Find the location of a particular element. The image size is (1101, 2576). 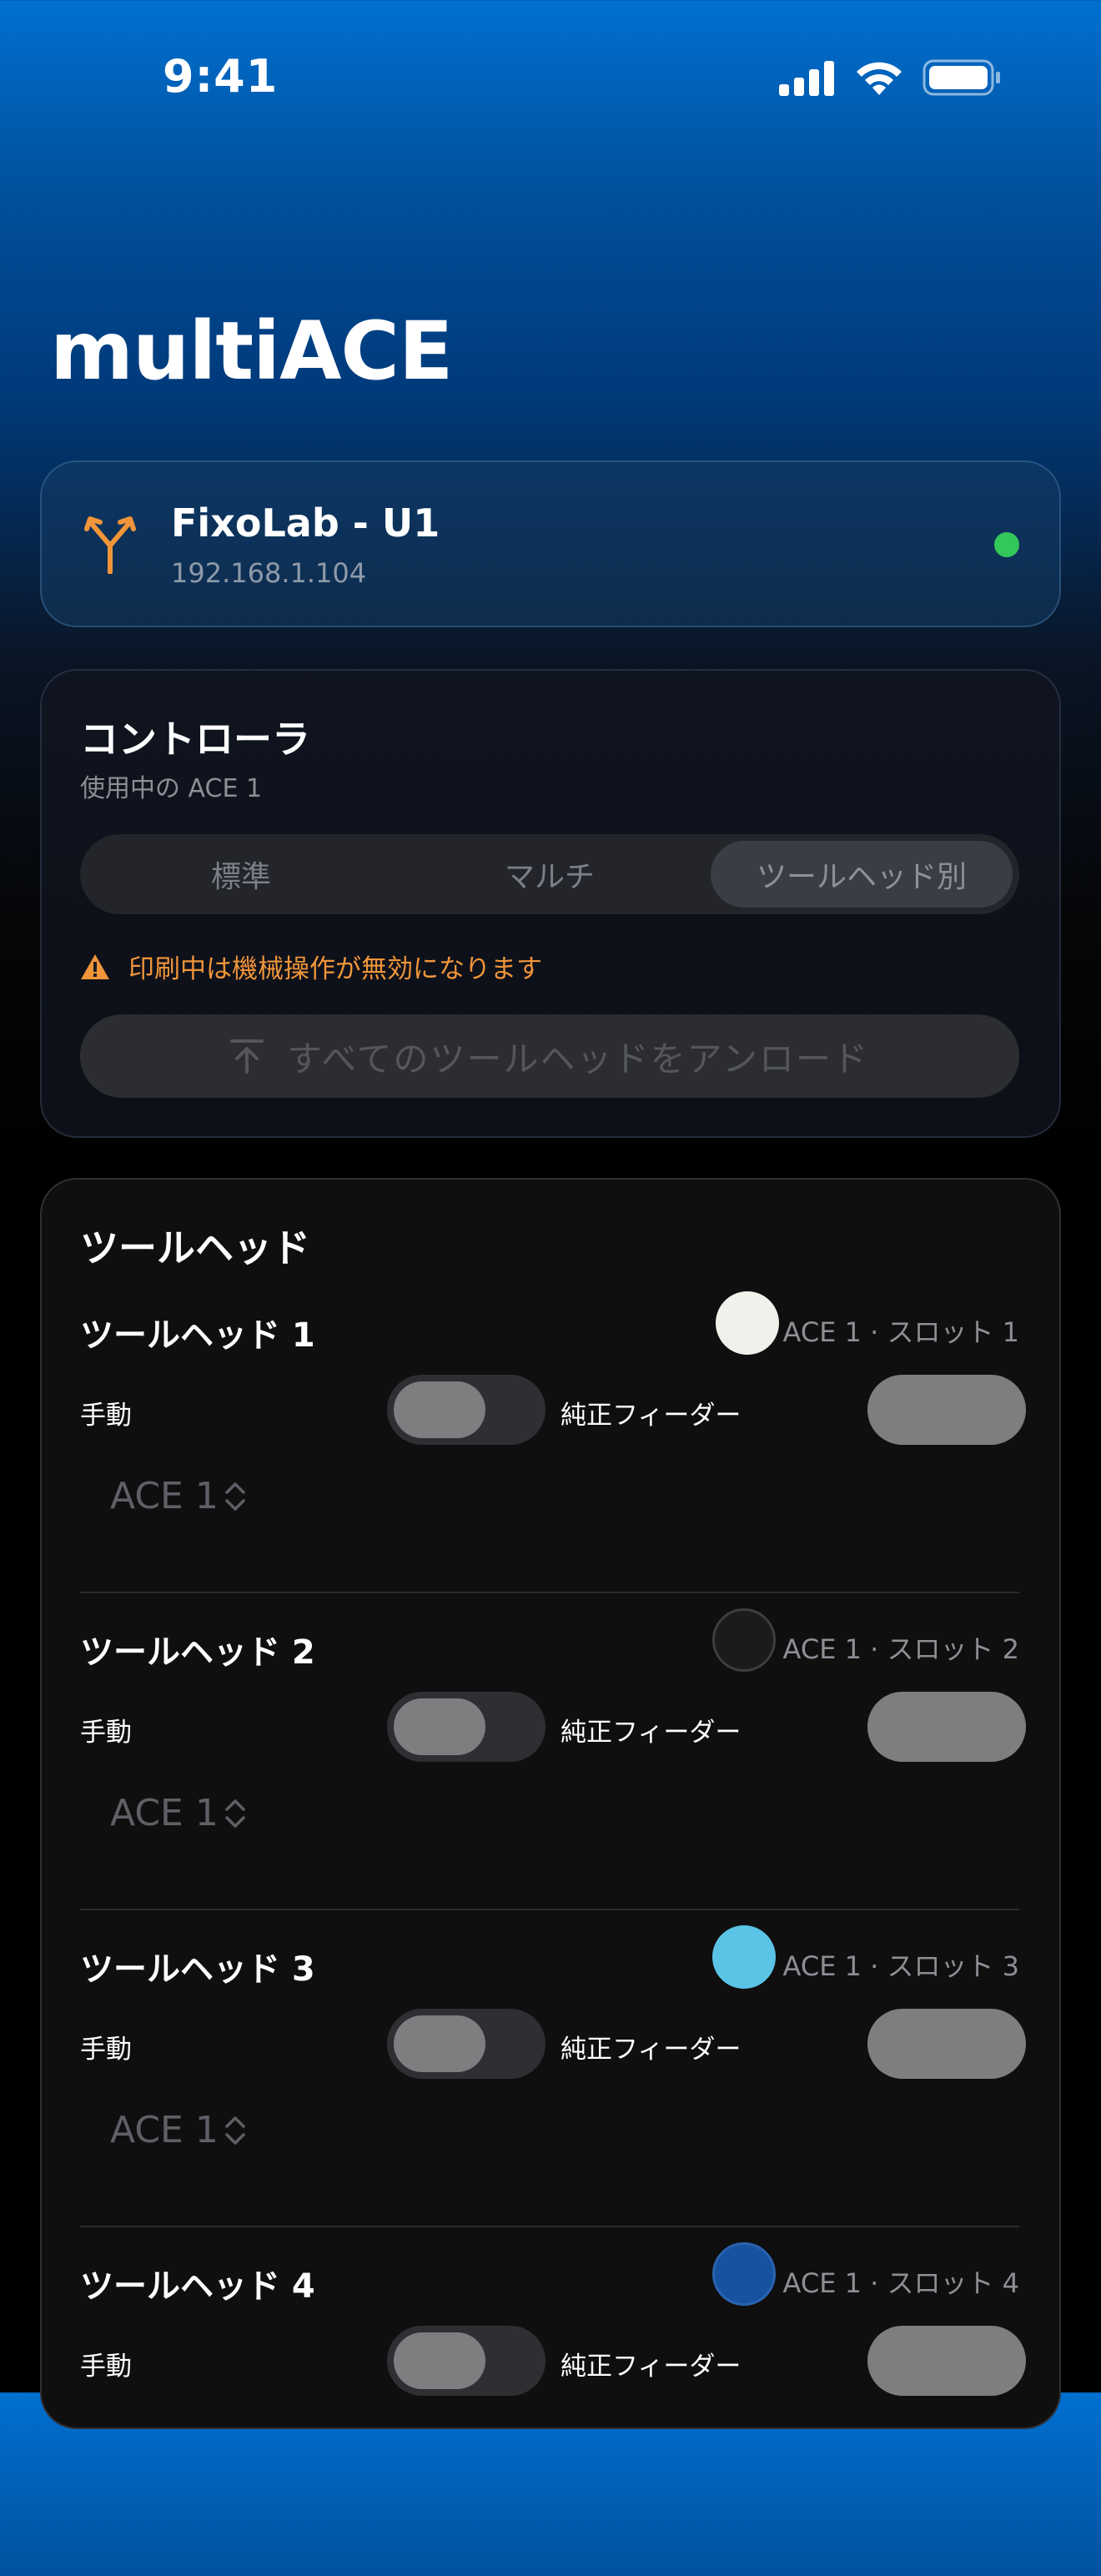

printing-warning: 印刷中は機械操作が無効になります is located at coordinates (311, 966).